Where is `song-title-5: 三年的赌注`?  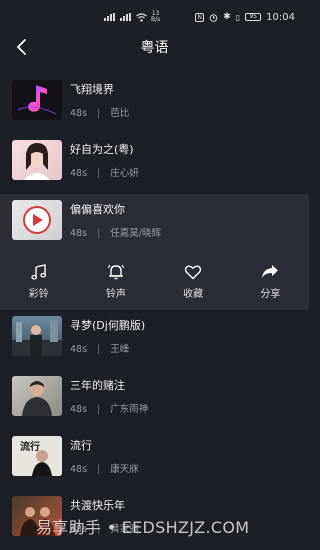
song-title-5: 三年的赌注 is located at coordinates (97, 385).